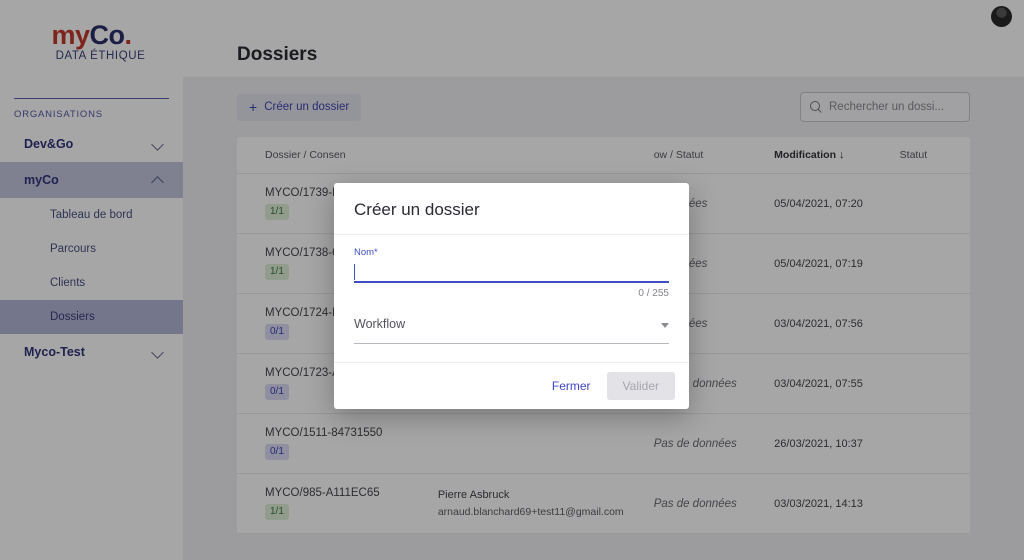 This screenshot has height=560, width=1024. I want to click on modal-footer: Fermer Valider, so click(511, 385).